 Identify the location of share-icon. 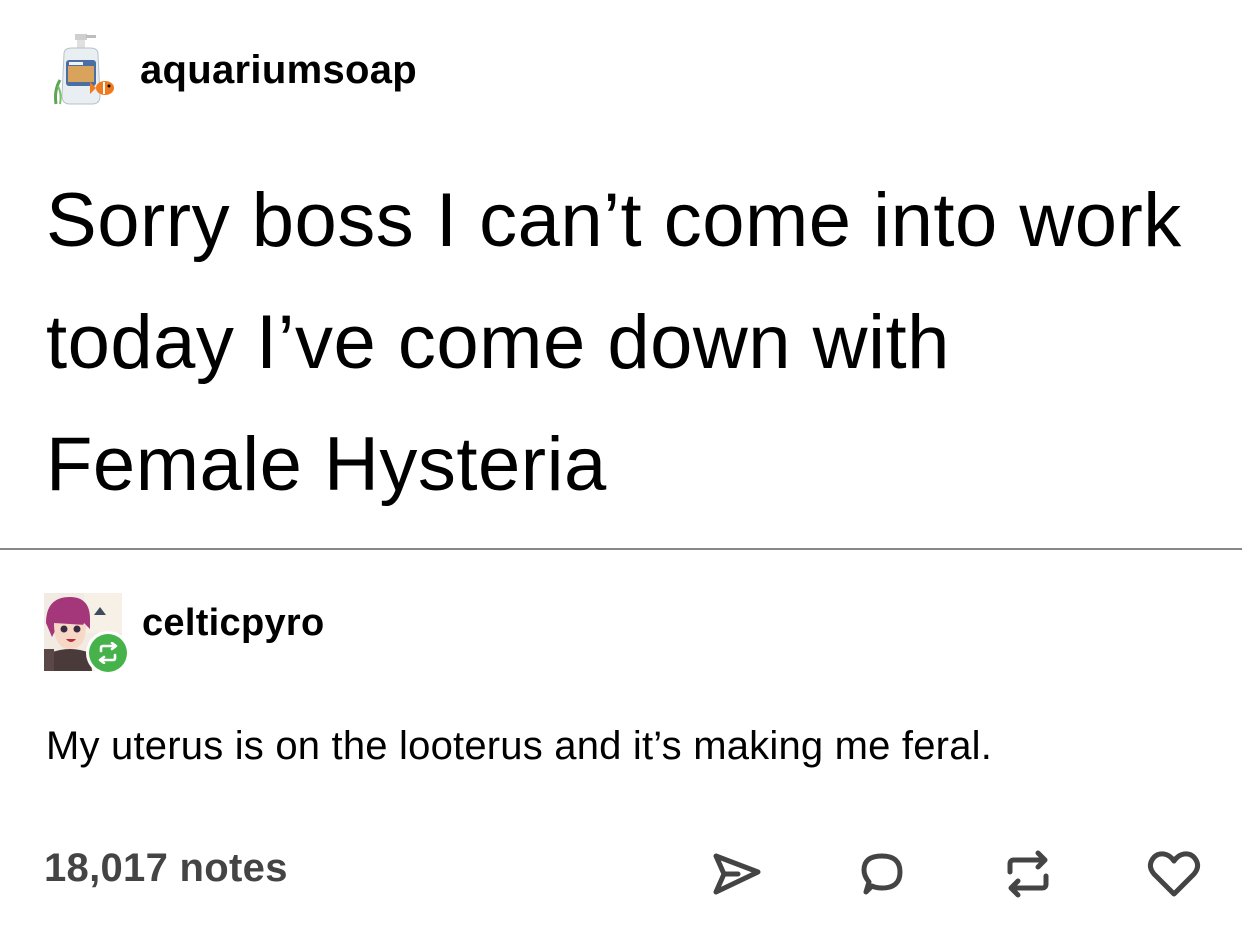
(737, 874).